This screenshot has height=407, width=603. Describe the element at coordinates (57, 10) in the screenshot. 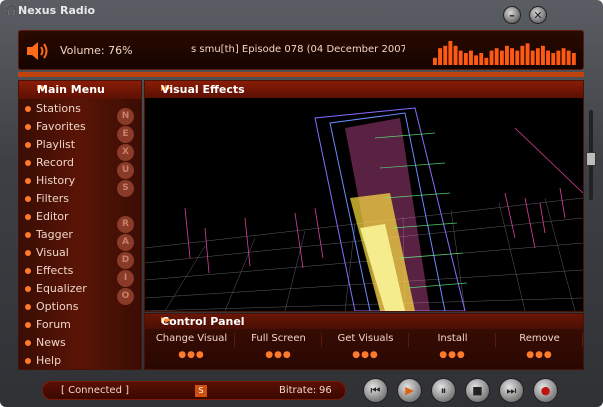

I see `app-title: Nexus Radio` at that location.